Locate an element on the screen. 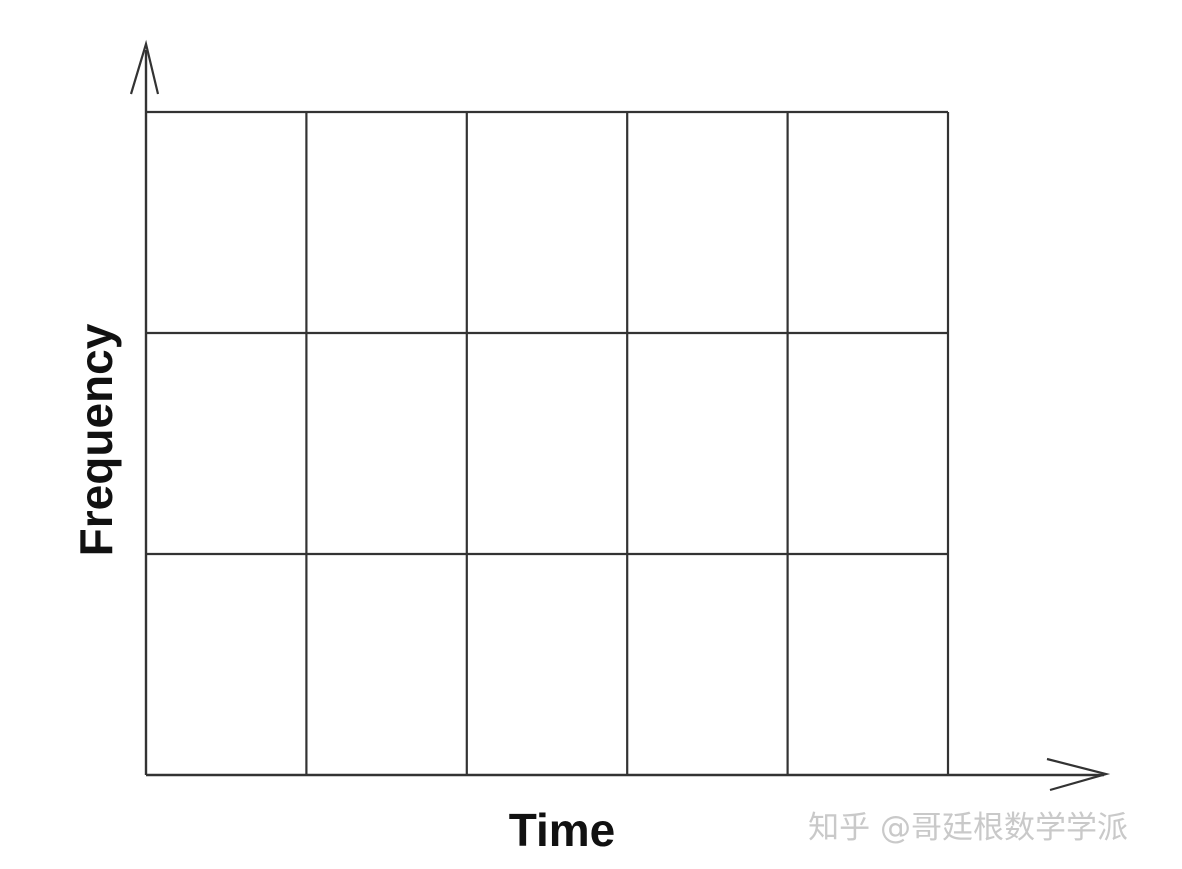  y-axis-arrowhead is located at coordinates (144, 67).